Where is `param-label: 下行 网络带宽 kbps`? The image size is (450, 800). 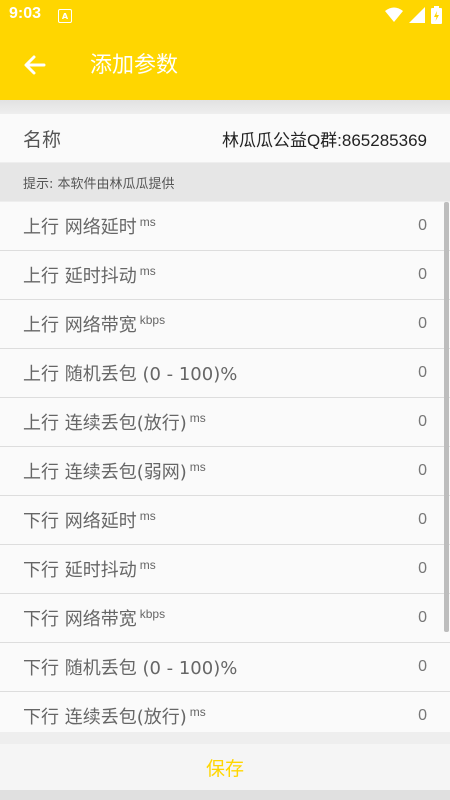 param-label: 下行 网络带宽 kbps is located at coordinates (94, 618).